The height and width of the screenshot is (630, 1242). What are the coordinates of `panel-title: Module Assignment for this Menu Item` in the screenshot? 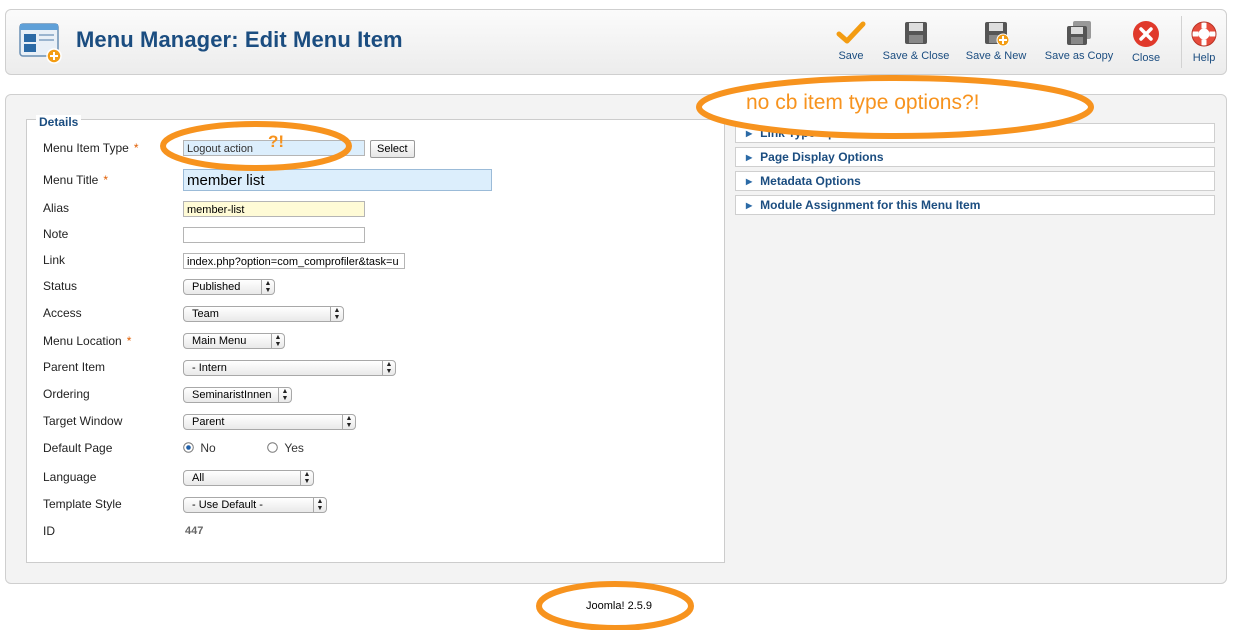 It's located at (870, 205).